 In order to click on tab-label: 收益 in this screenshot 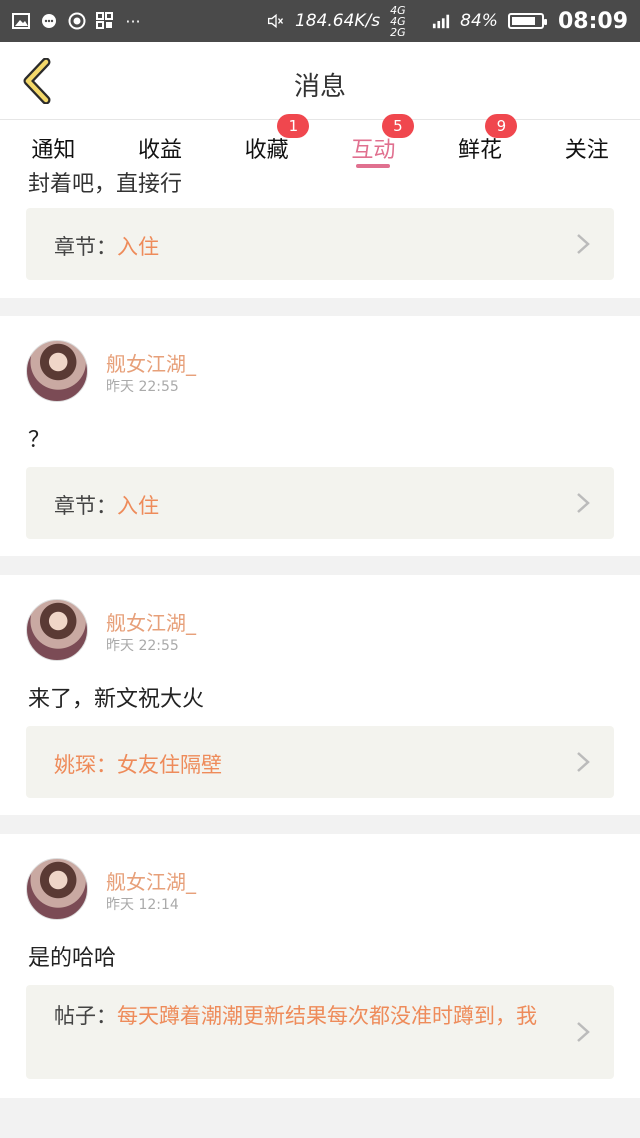, I will do `click(160, 150)`.